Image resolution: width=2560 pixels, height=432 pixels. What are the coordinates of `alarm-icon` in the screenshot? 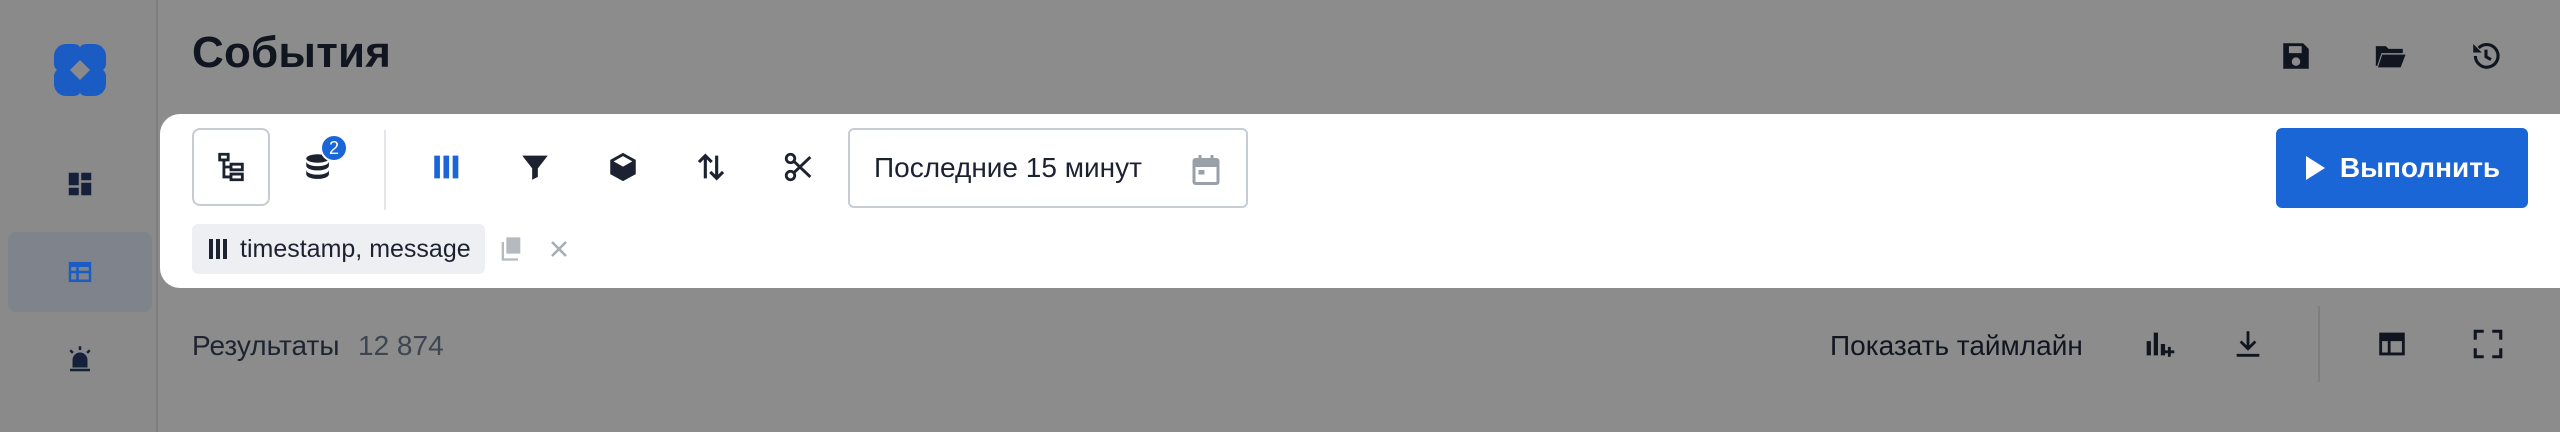 It's located at (80, 359).